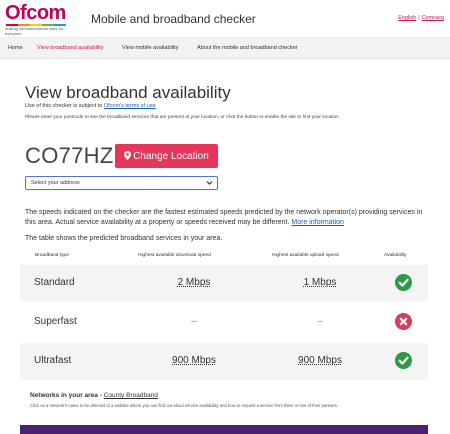 The image size is (450, 434). I want to click on row-upload: 900 Mbps, so click(320, 360).